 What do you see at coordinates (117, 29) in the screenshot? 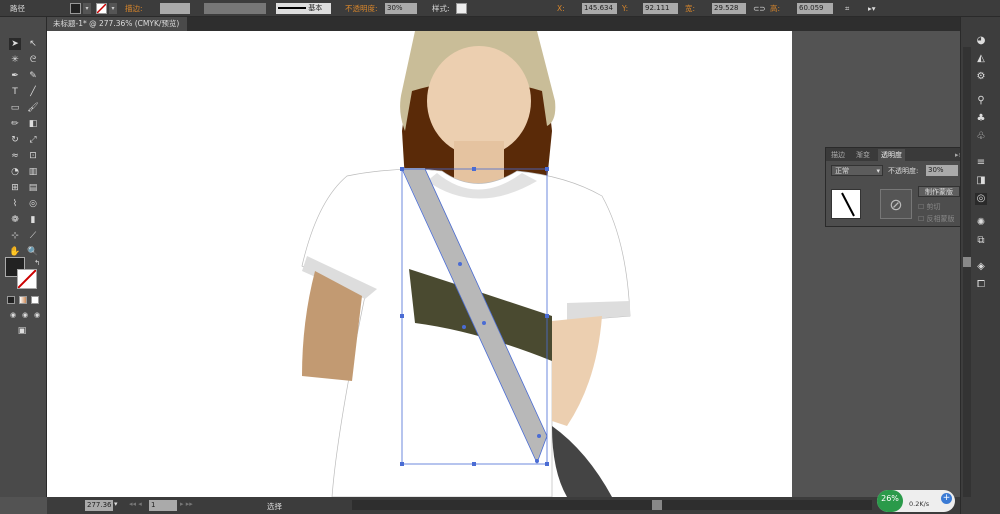
I see `document-tab: 未标题-1* @ 277.36% (CMYK/预览) ×` at bounding box center [117, 29].